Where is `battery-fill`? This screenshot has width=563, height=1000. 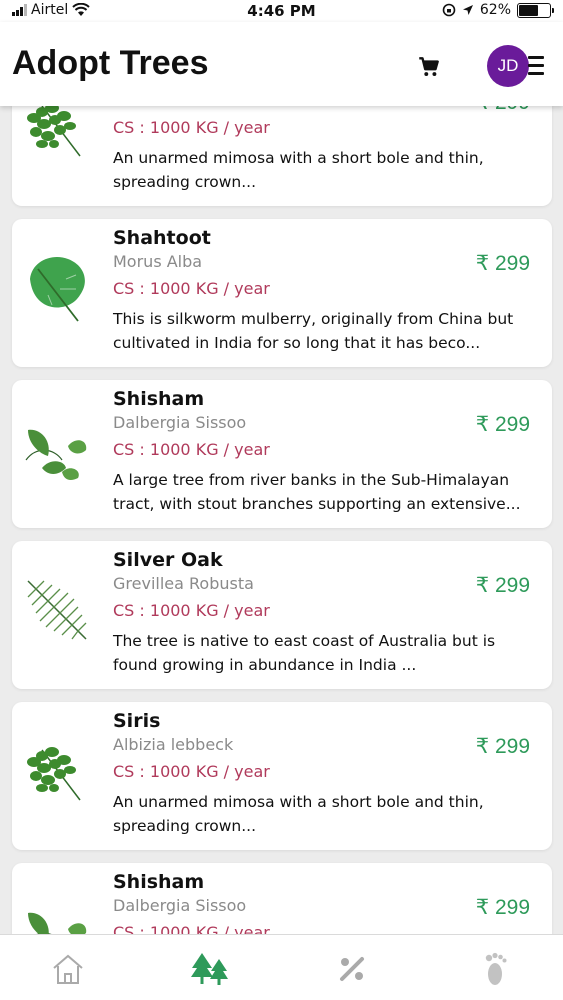
battery-fill is located at coordinates (528, 10).